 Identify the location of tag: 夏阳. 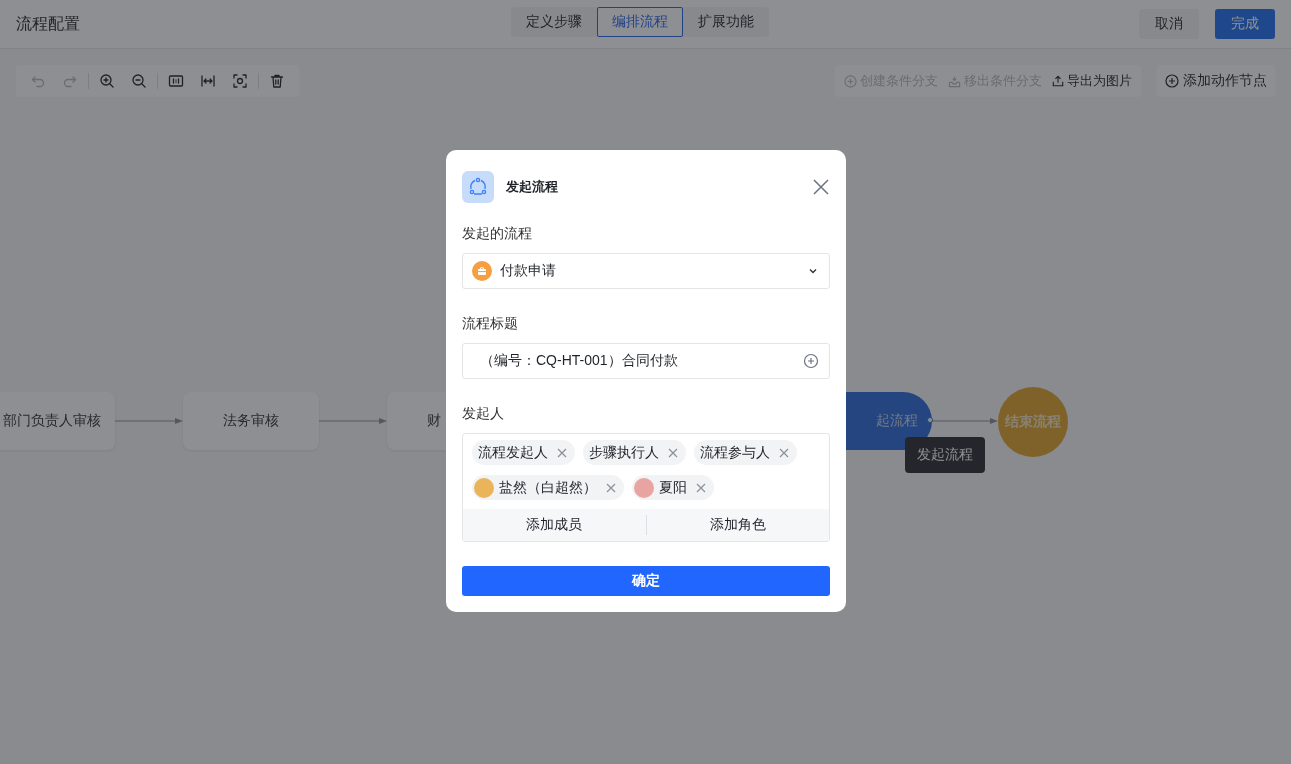
(673, 487).